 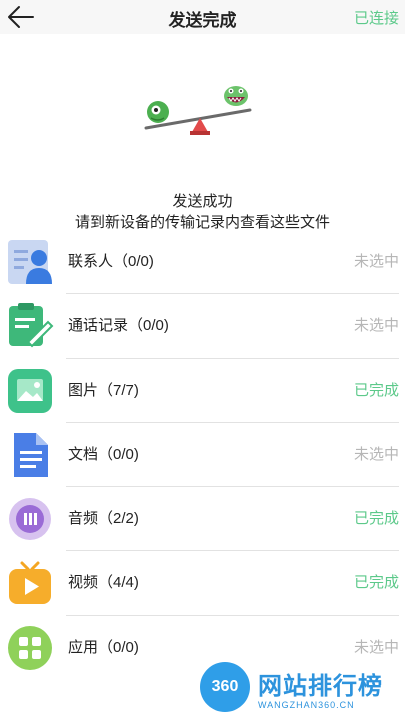 I want to click on list-item-contacts: 联系人（0/0) 未选中, so click(x=202, y=262).